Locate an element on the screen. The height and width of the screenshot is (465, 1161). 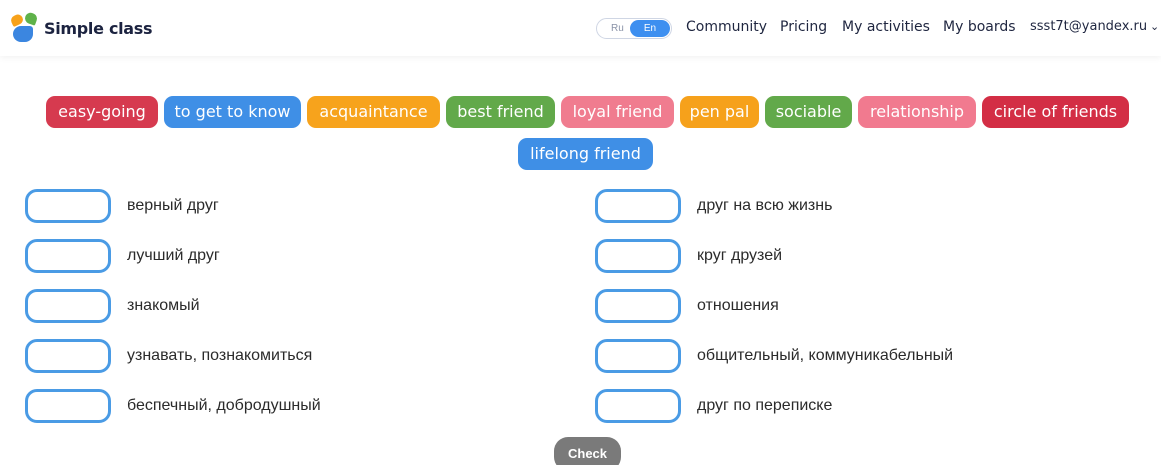
word-chip: relationship is located at coordinates (917, 112).